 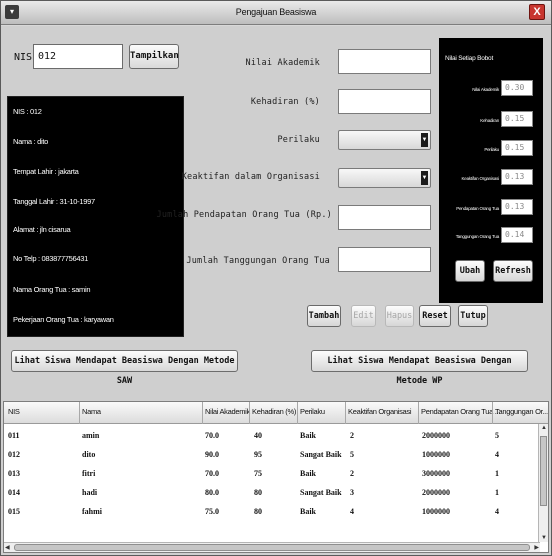 I want to click on table-cell: hadi, so click(x=90, y=492).